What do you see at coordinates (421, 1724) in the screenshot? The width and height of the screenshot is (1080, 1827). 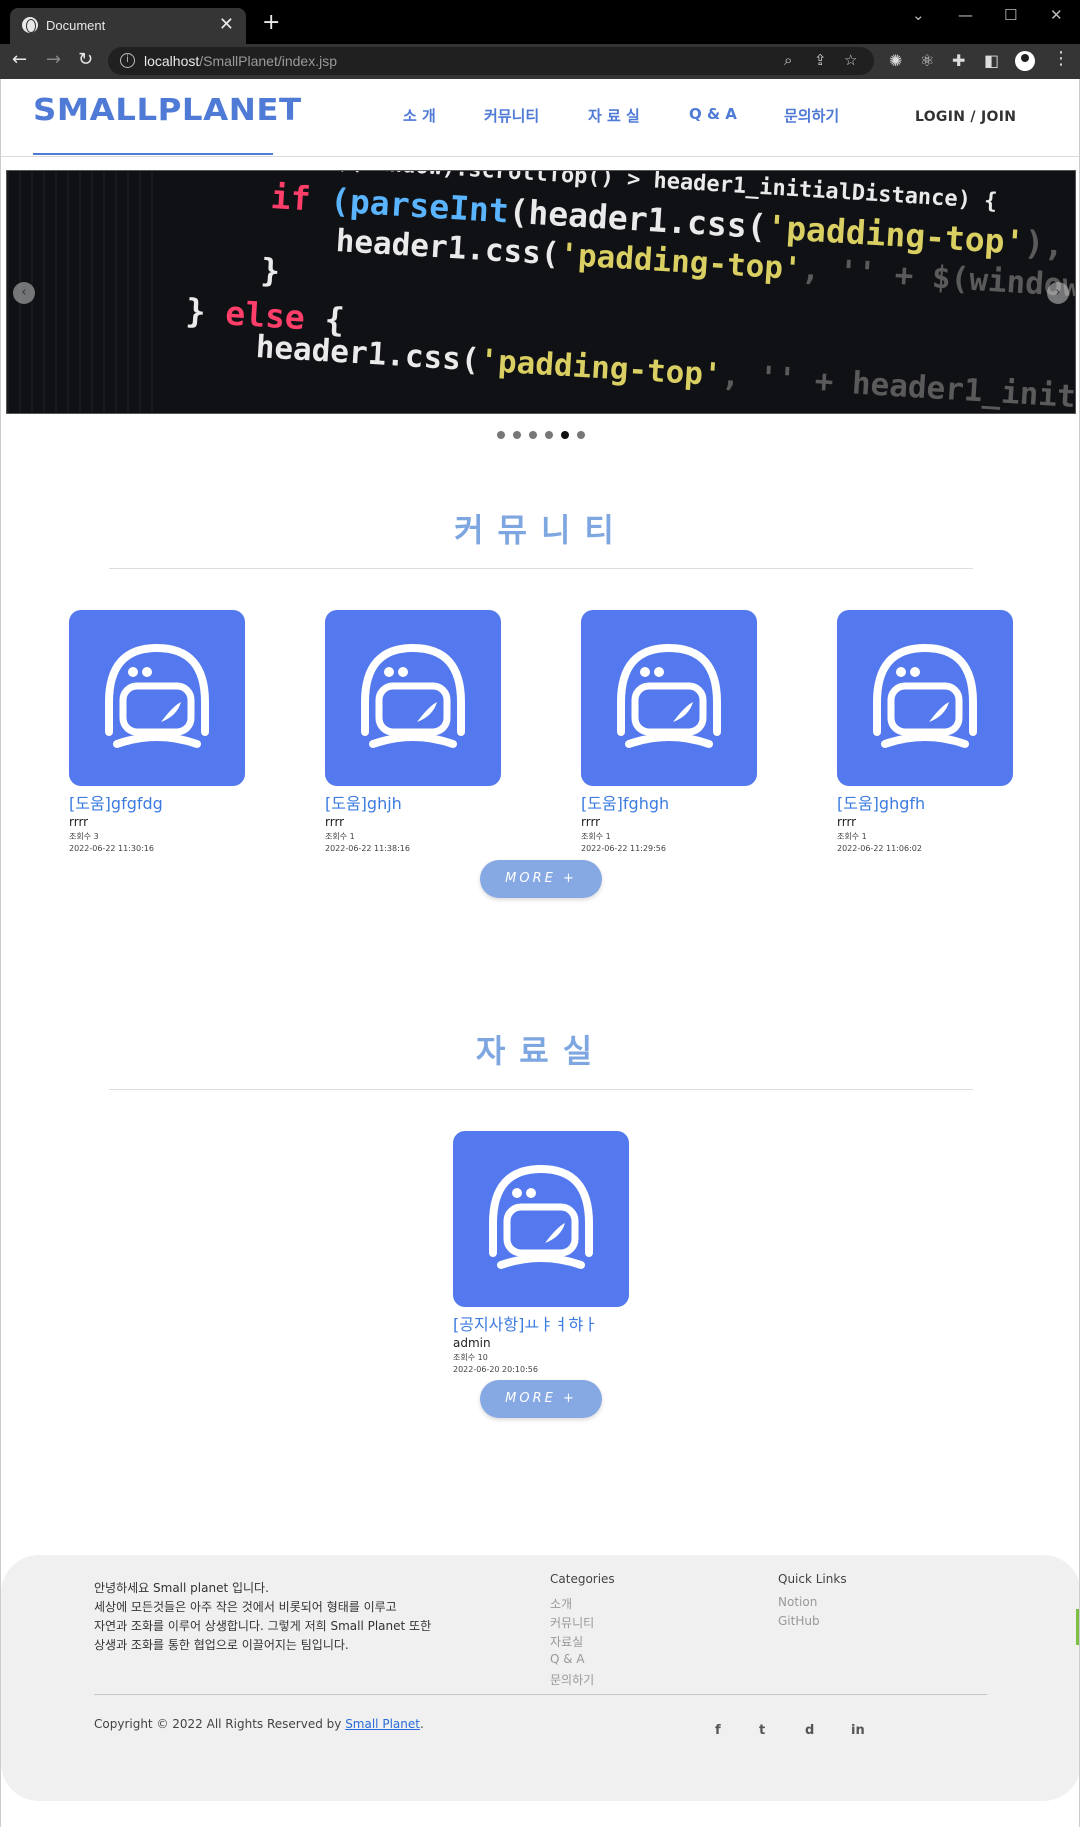 I see `copyright-suffix: .` at bounding box center [421, 1724].